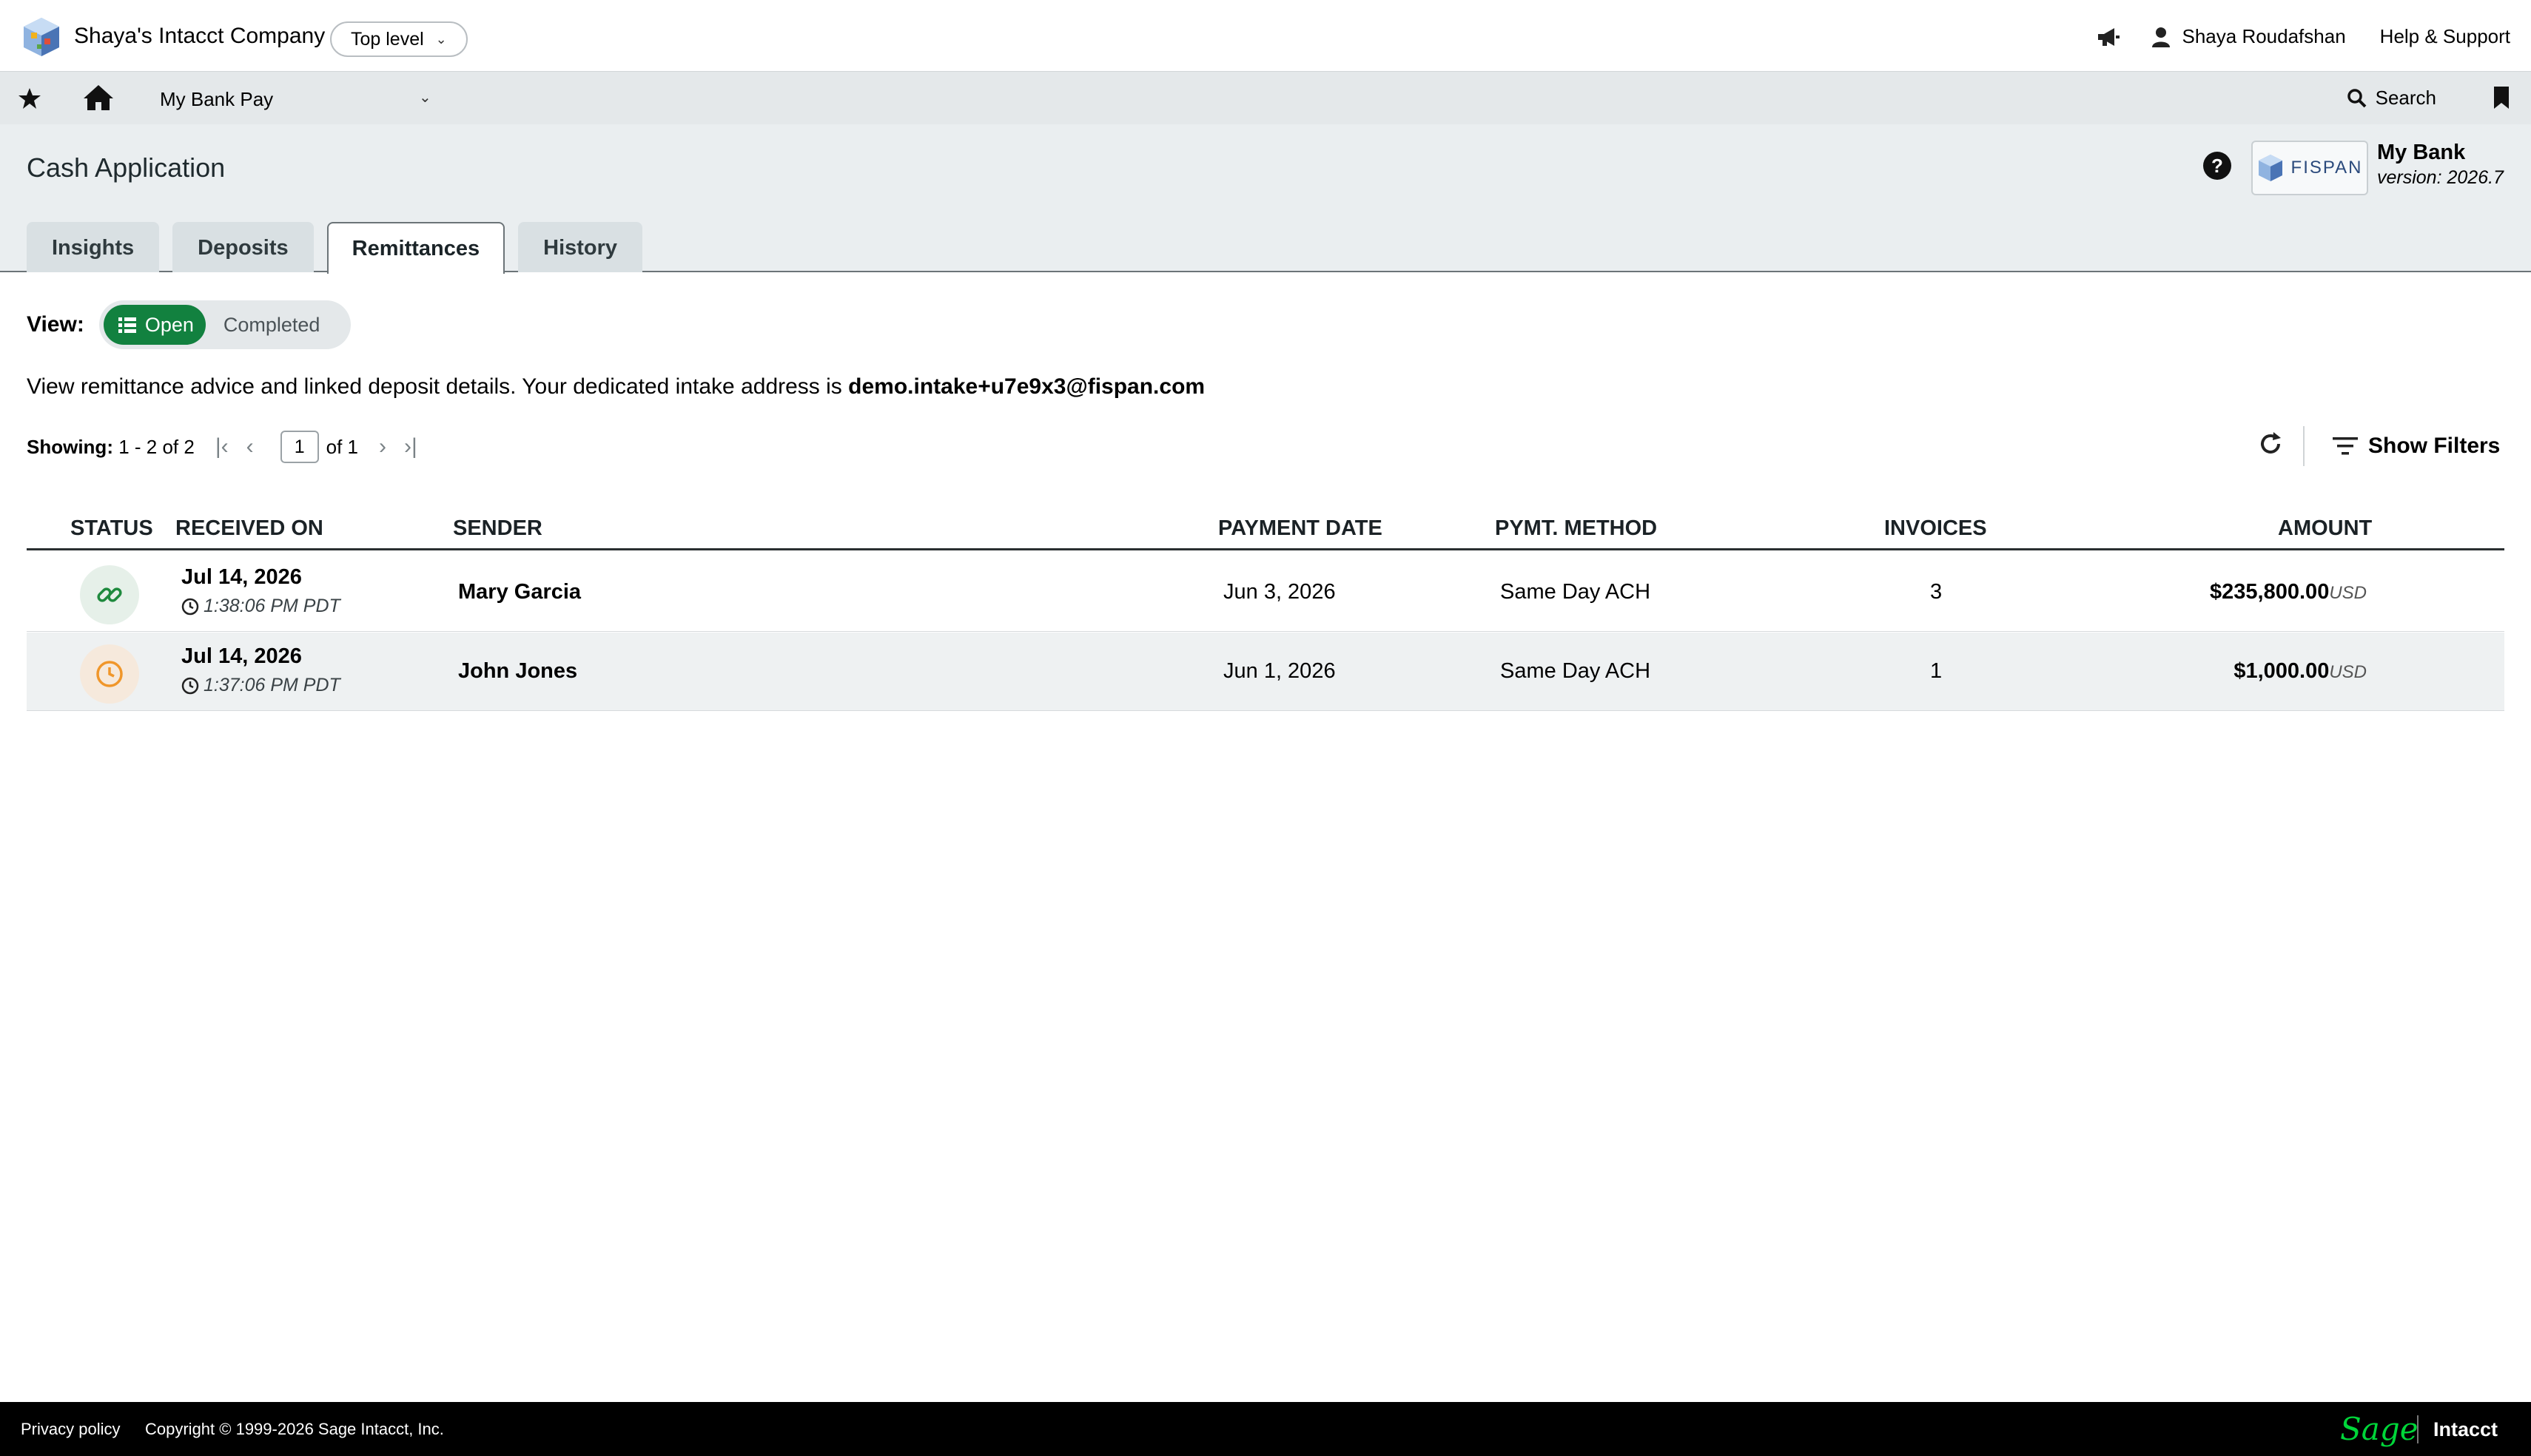 The height and width of the screenshot is (1456, 2531). What do you see at coordinates (2108, 37) in the screenshot?
I see `megaphone-icon` at bounding box center [2108, 37].